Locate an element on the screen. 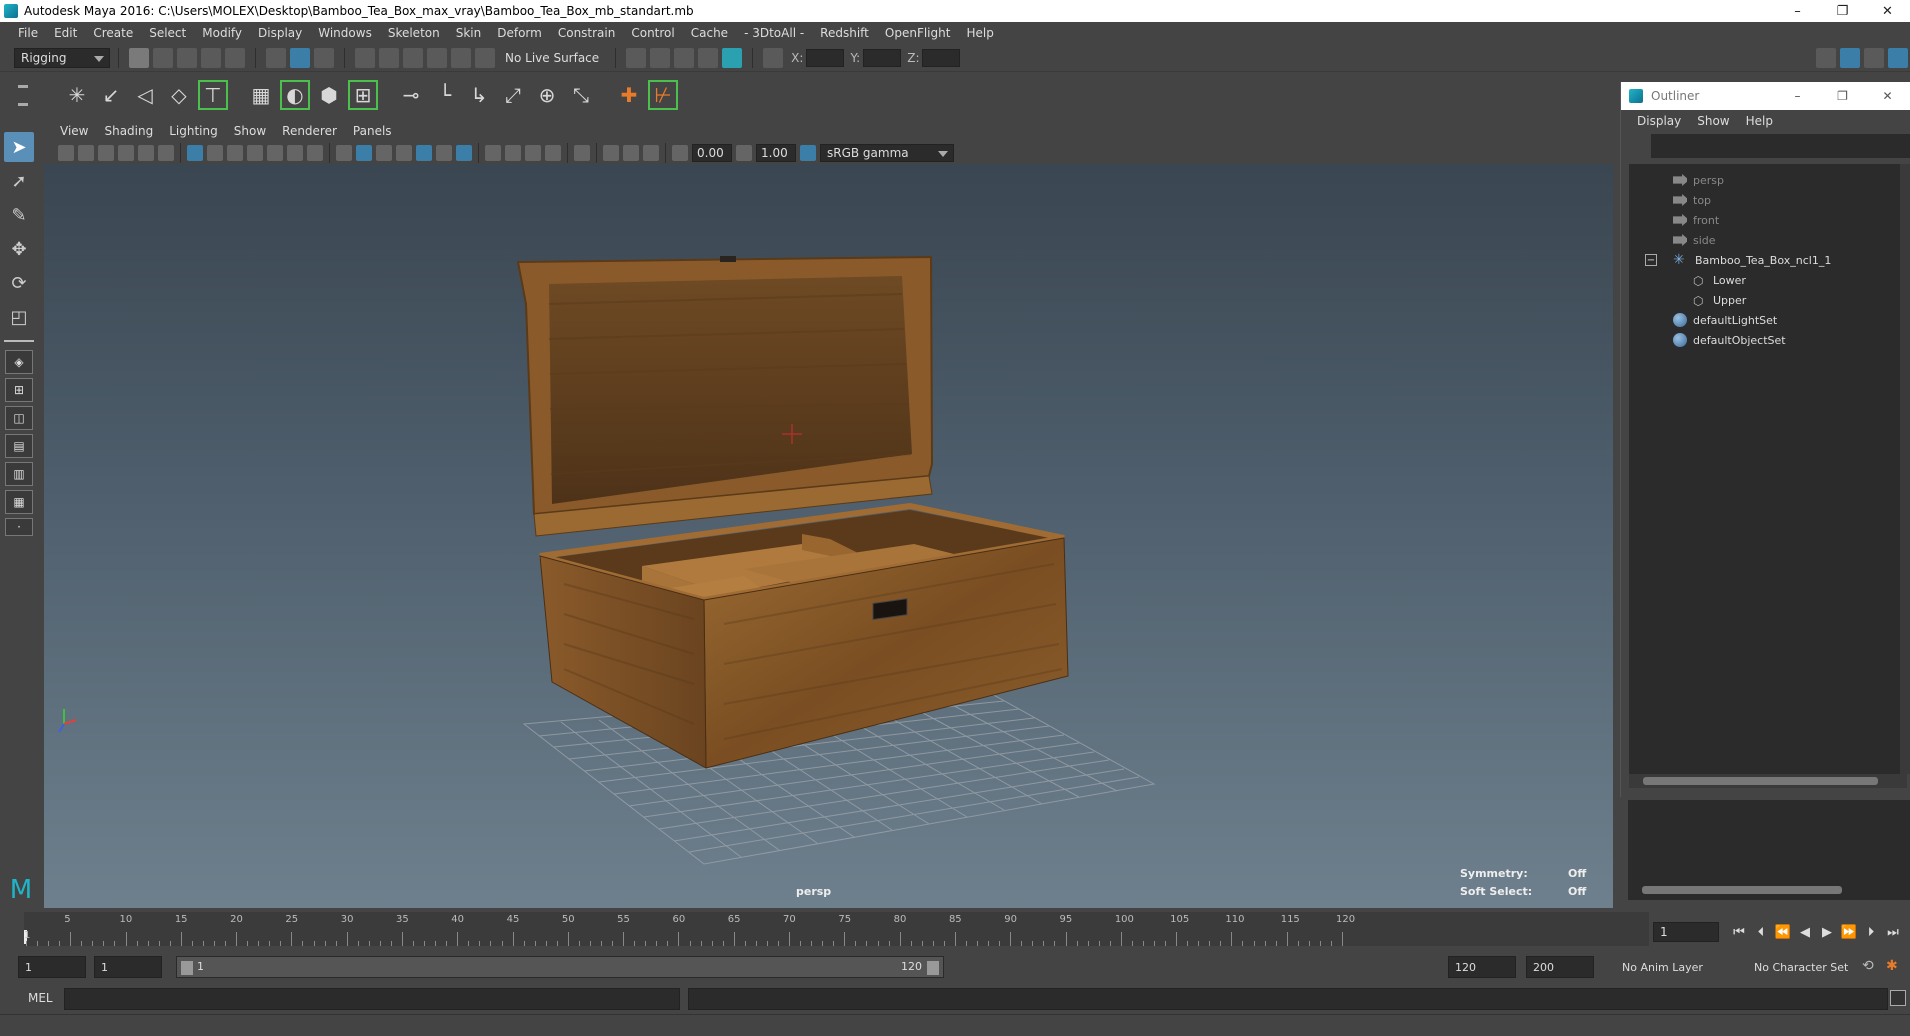  color-space-dropdown: sRGB gamma is located at coordinates (887, 153).